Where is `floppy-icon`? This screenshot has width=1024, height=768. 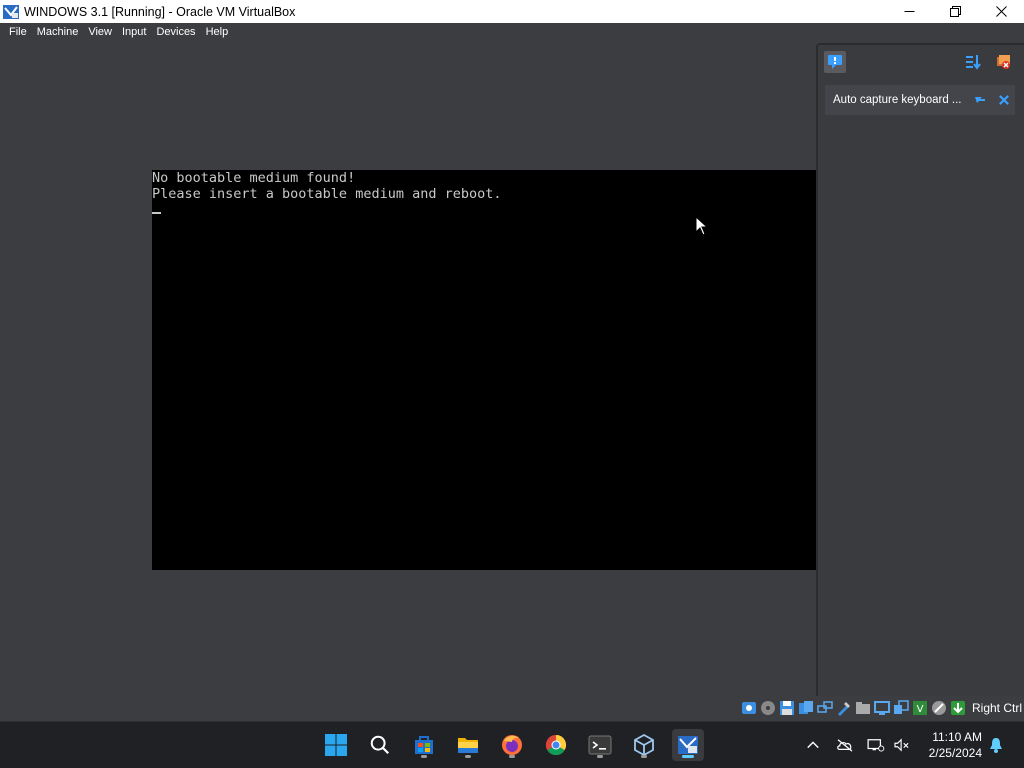
floppy-icon is located at coordinates (787, 708).